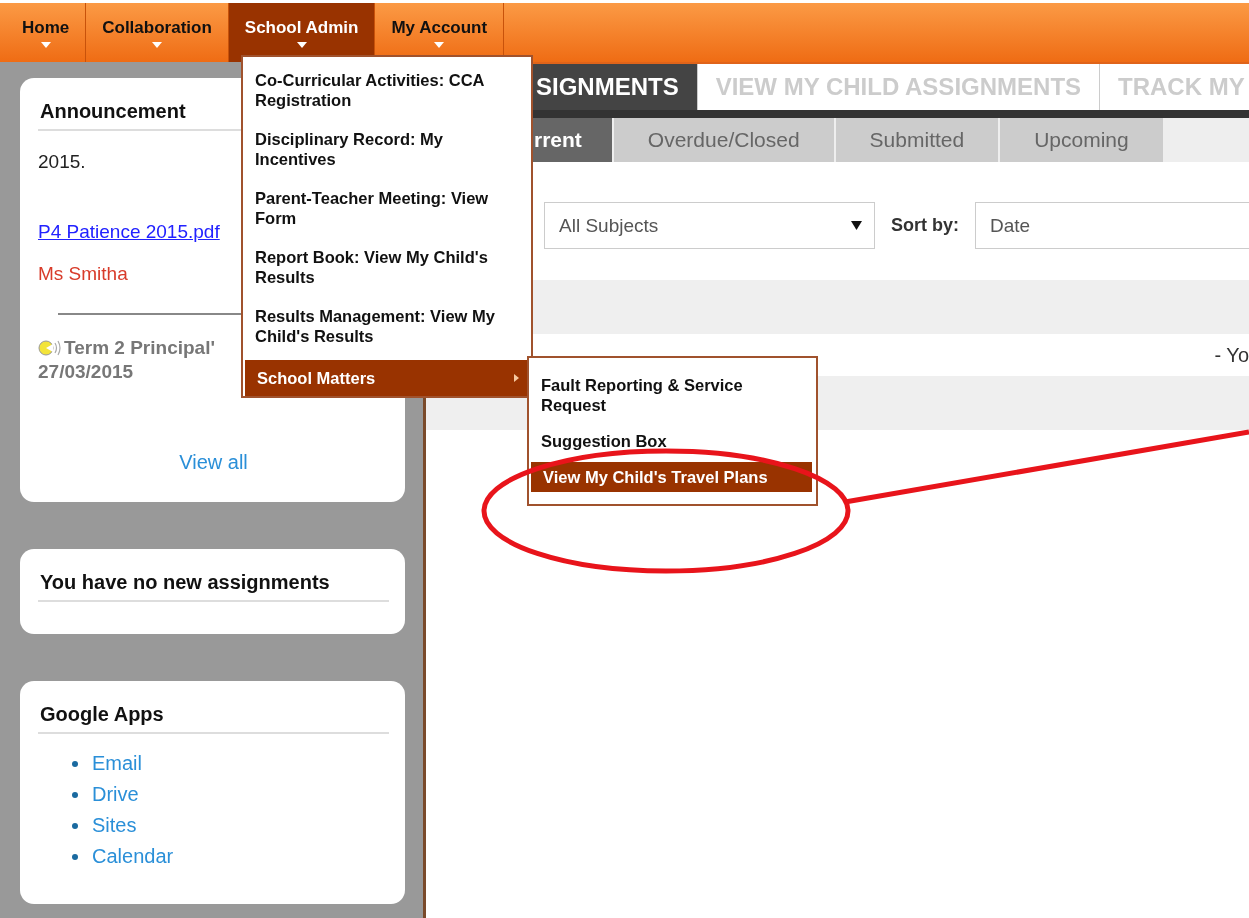  Describe the element at coordinates (62, 162) in the screenshot. I see `announcement-text: 2015.` at that location.